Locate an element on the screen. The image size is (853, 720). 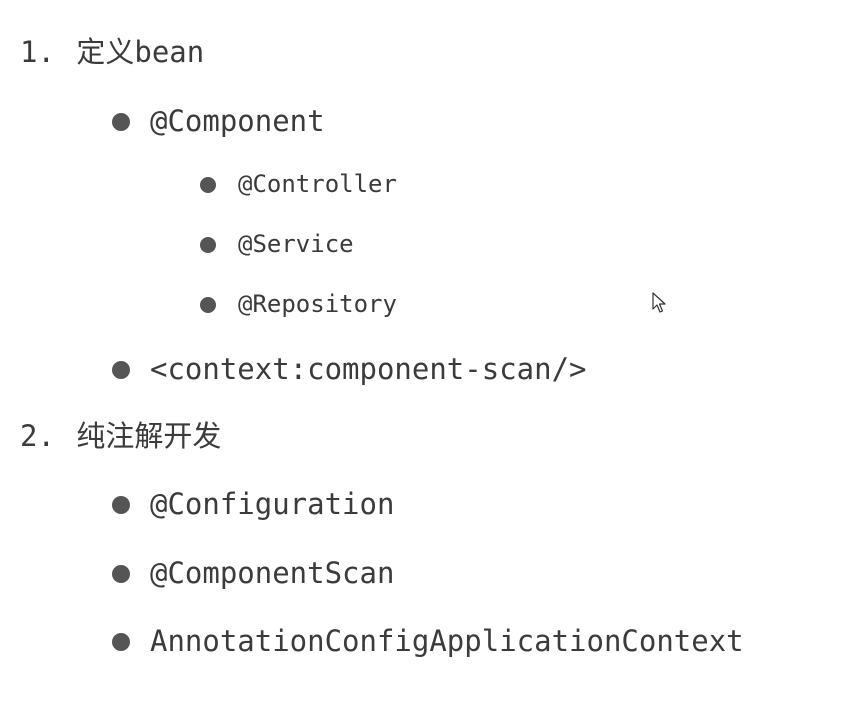
section-heading-1: 1. 定义bean is located at coordinates (112, 52).